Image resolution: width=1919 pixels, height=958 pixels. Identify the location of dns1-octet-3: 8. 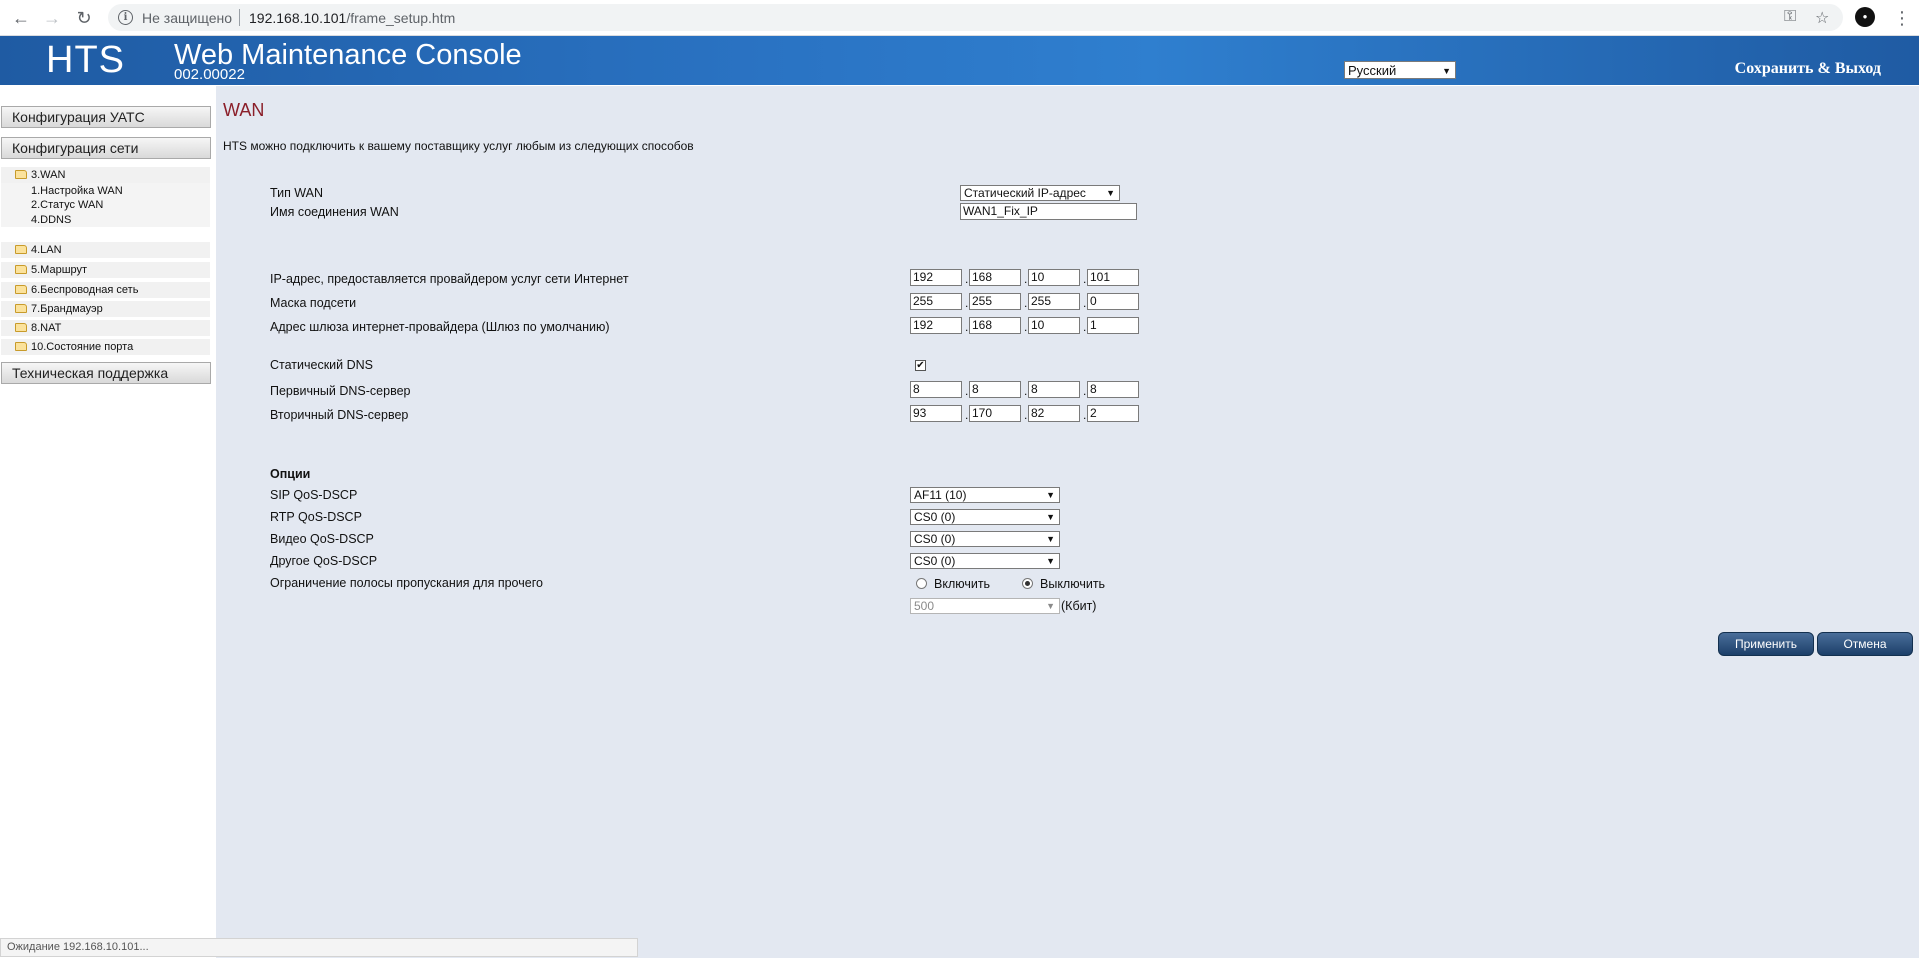
(1054, 389).